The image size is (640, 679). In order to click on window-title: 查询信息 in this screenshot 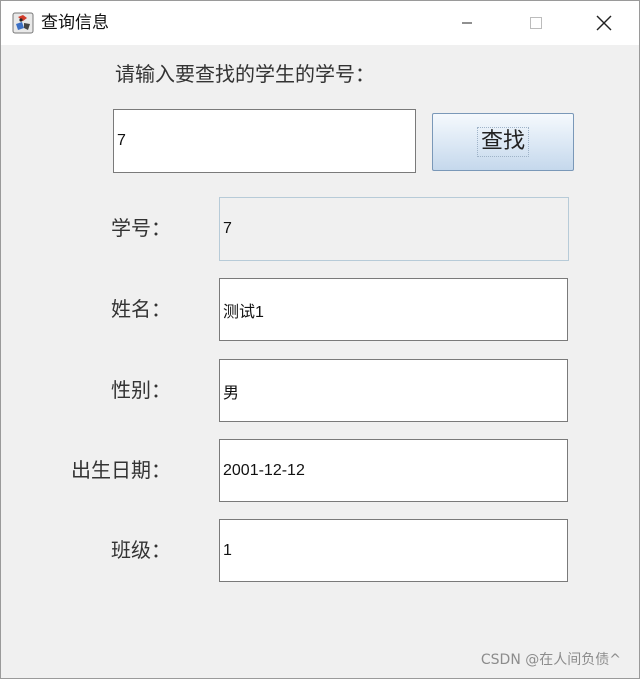, I will do `click(75, 23)`.